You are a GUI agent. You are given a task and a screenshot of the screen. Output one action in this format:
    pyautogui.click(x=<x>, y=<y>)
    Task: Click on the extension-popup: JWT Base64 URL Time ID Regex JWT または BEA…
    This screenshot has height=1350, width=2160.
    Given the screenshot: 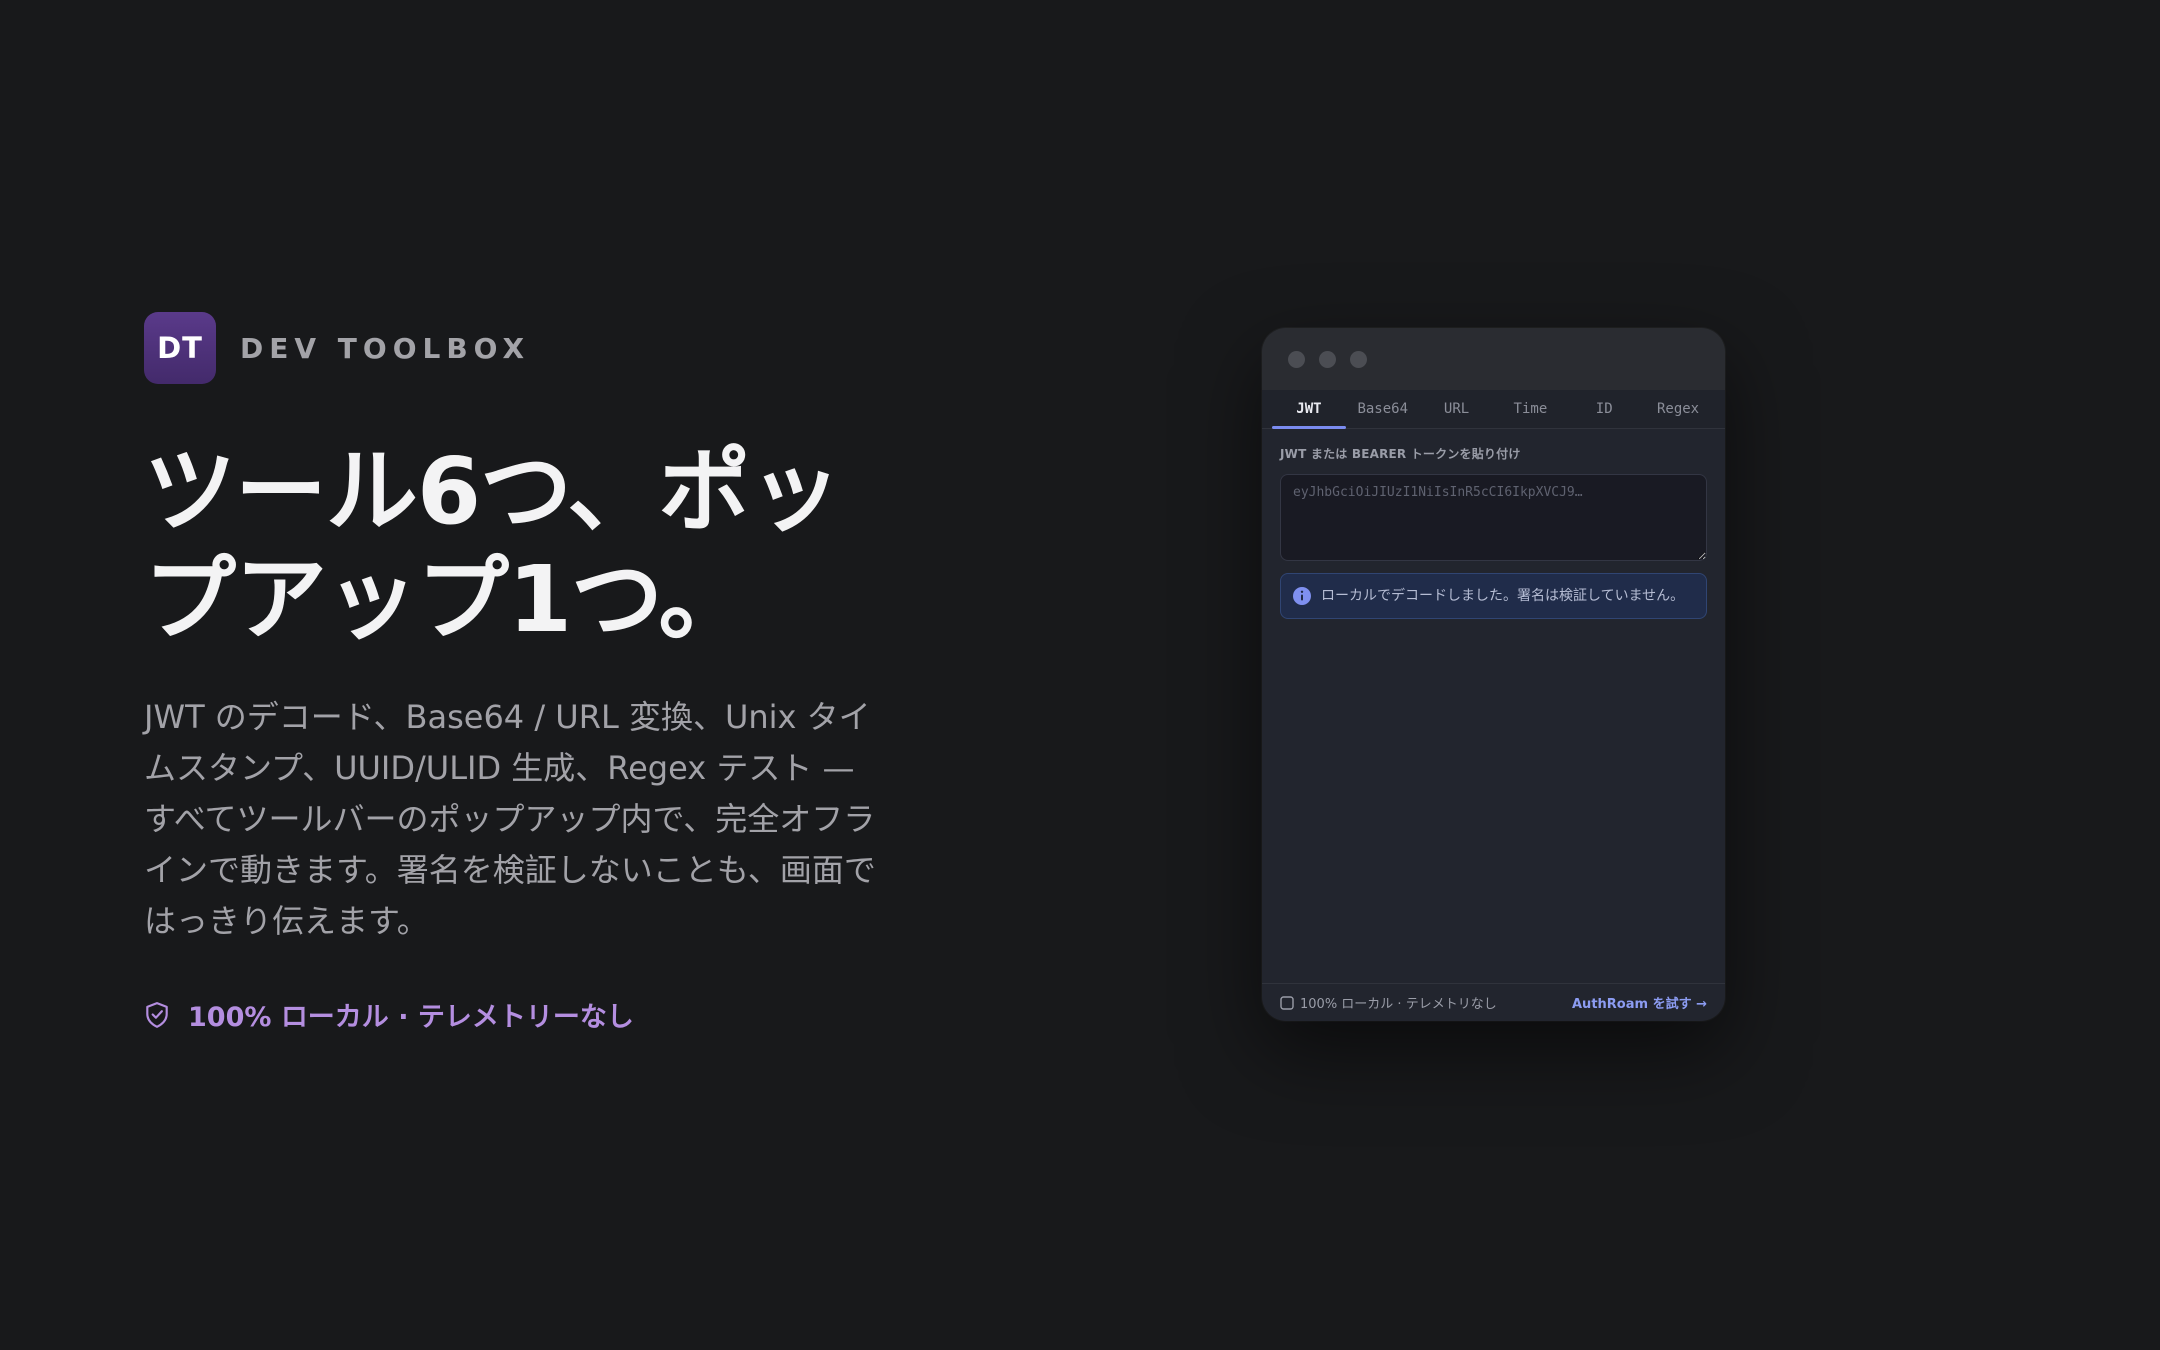 What is the action you would take?
    pyautogui.click(x=1493, y=674)
    